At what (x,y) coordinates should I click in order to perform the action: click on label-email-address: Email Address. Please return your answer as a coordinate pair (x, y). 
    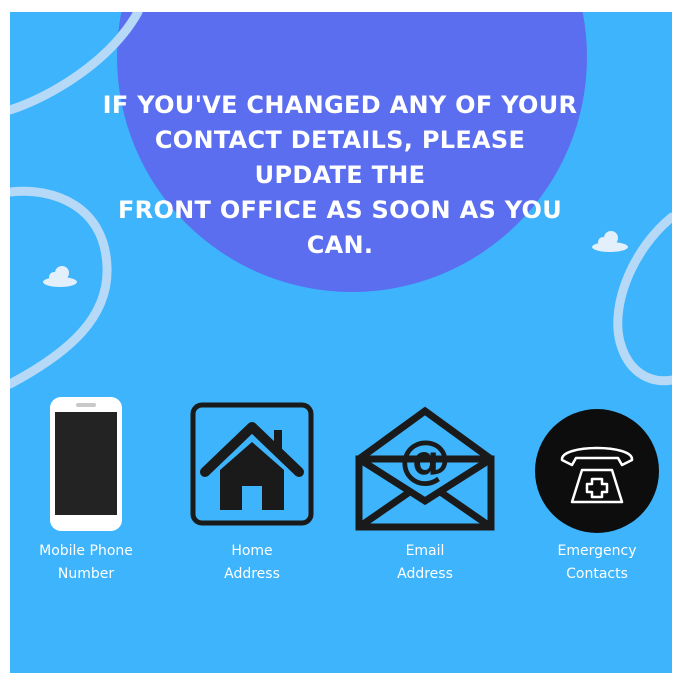
    Looking at the image, I should click on (425, 563).